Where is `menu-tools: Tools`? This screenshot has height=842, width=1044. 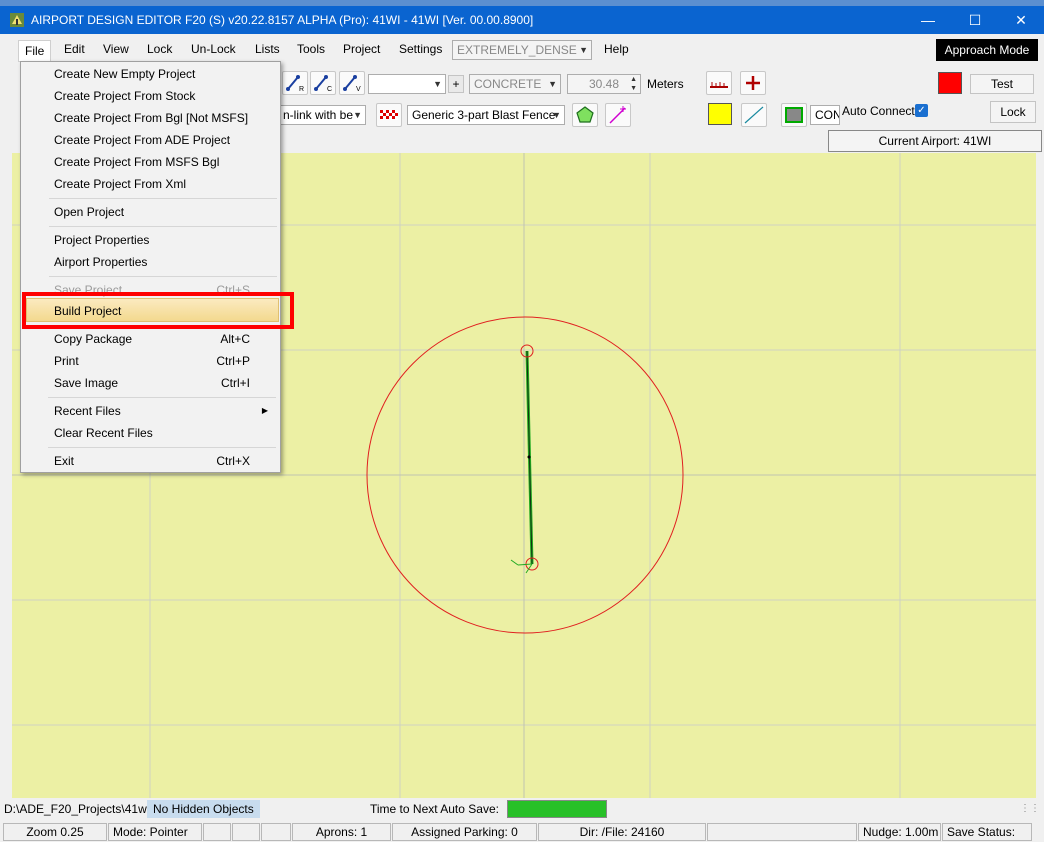 menu-tools: Tools is located at coordinates (311, 49).